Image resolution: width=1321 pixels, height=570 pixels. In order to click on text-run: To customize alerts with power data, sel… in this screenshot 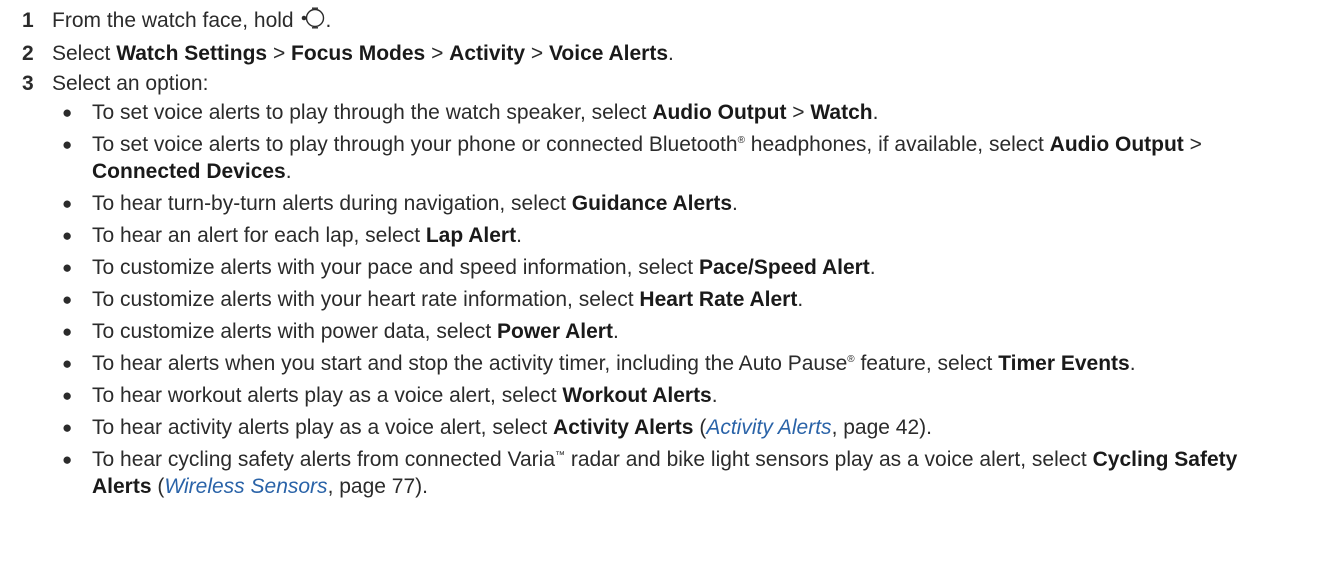, I will do `click(295, 331)`.